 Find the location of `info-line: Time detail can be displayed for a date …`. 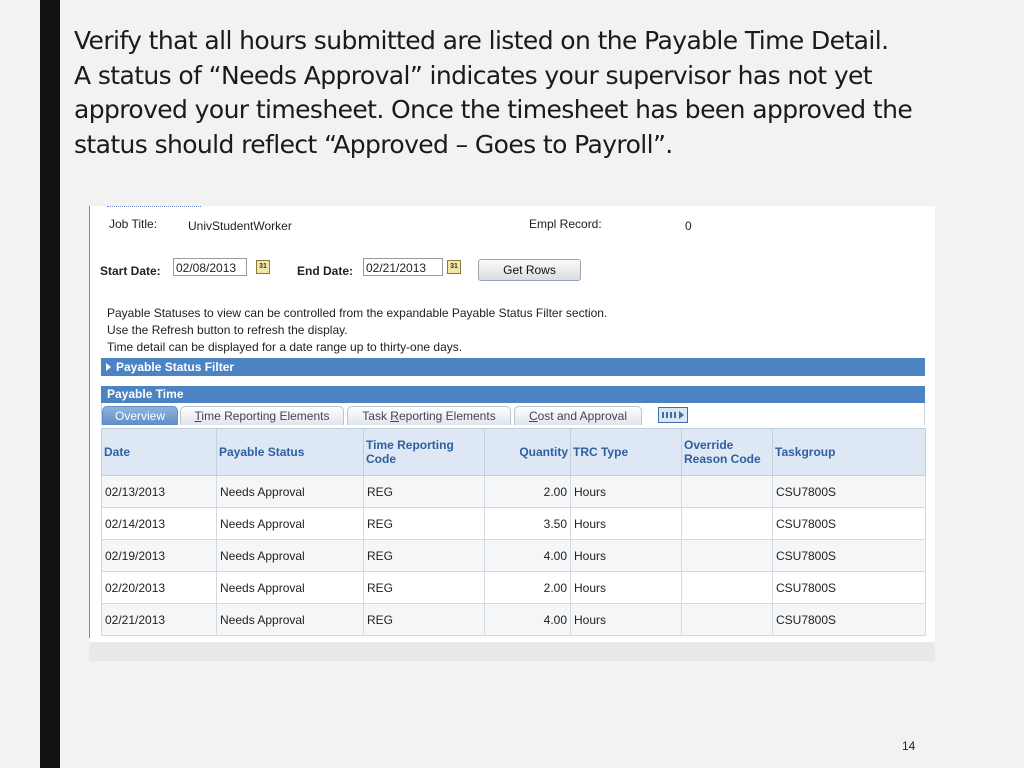

info-line: Time detail can be displayed for a date … is located at coordinates (285, 347).